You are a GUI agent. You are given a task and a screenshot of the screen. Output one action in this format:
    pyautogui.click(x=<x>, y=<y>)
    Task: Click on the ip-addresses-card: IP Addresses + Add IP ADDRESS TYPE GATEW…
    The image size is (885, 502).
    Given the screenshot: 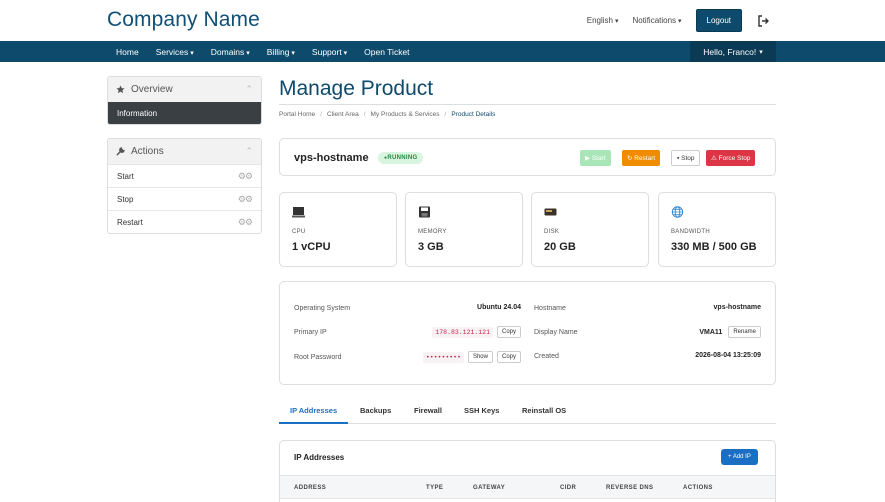 What is the action you would take?
    pyautogui.click(x=527, y=471)
    